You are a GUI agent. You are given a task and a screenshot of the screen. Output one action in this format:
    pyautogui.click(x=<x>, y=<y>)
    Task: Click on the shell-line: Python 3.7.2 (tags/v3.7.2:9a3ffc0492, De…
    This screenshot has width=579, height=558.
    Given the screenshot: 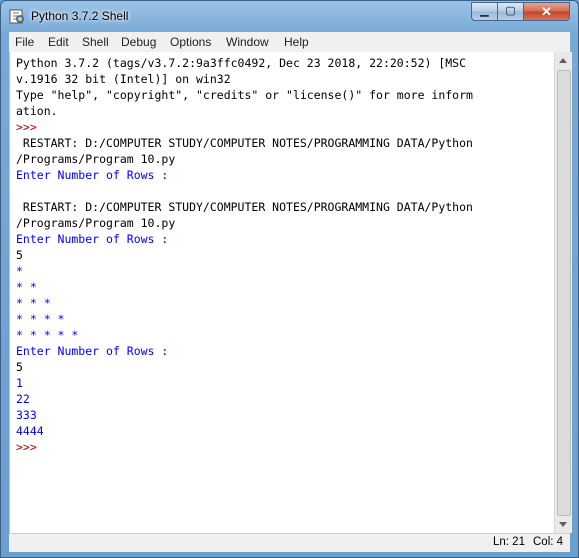 What is the action you would take?
    pyautogui.click(x=241, y=63)
    